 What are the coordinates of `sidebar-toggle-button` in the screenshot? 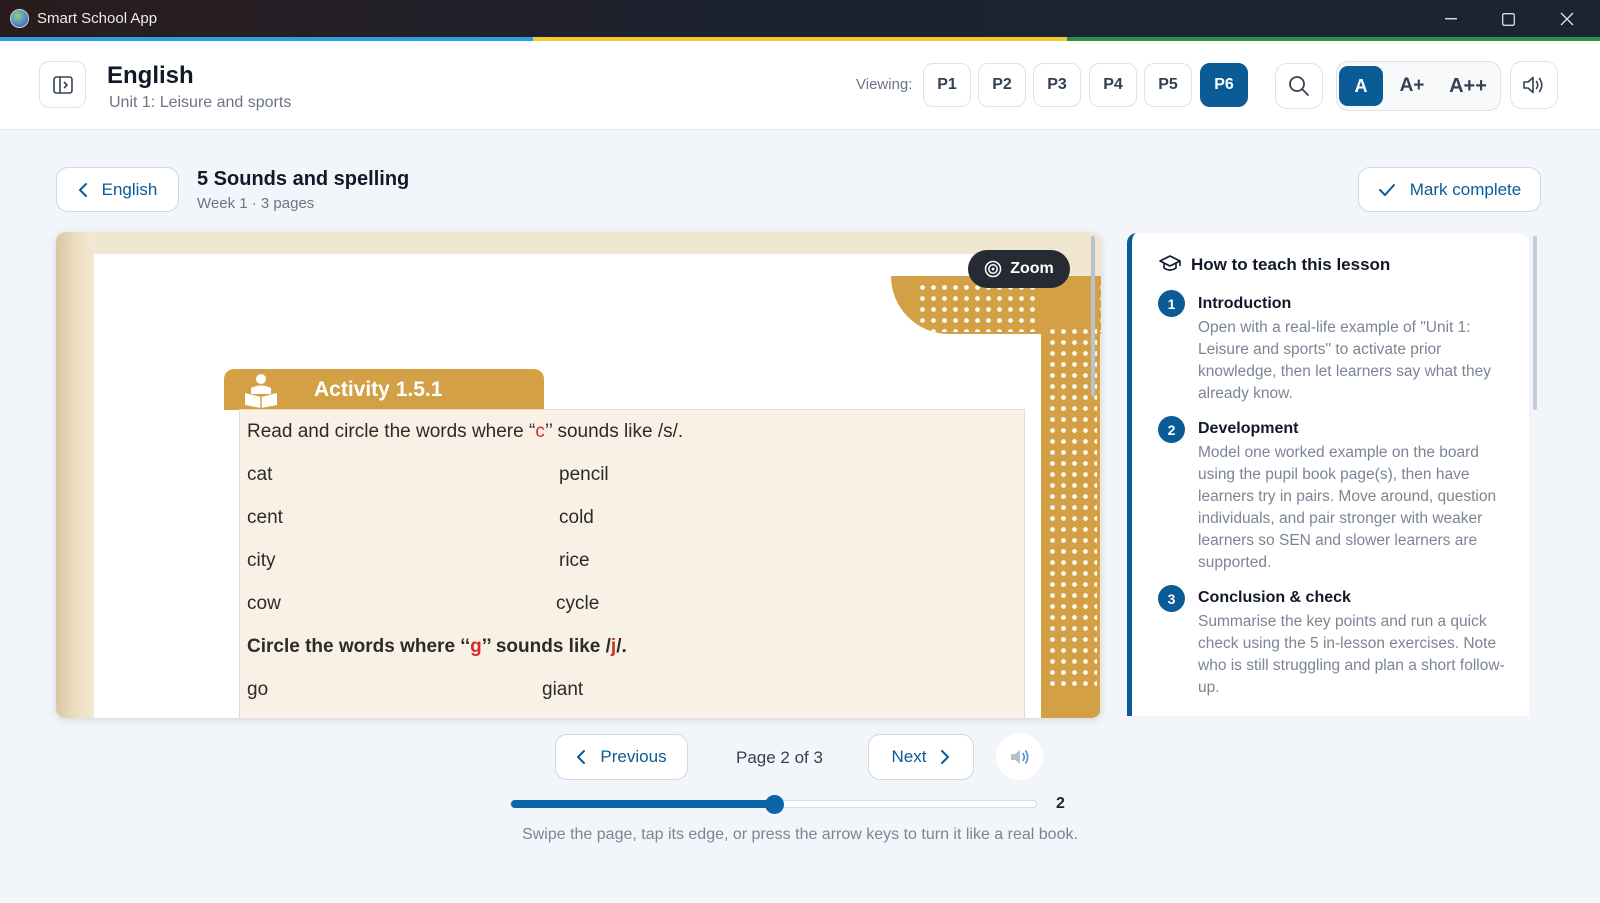 It's located at (62, 84).